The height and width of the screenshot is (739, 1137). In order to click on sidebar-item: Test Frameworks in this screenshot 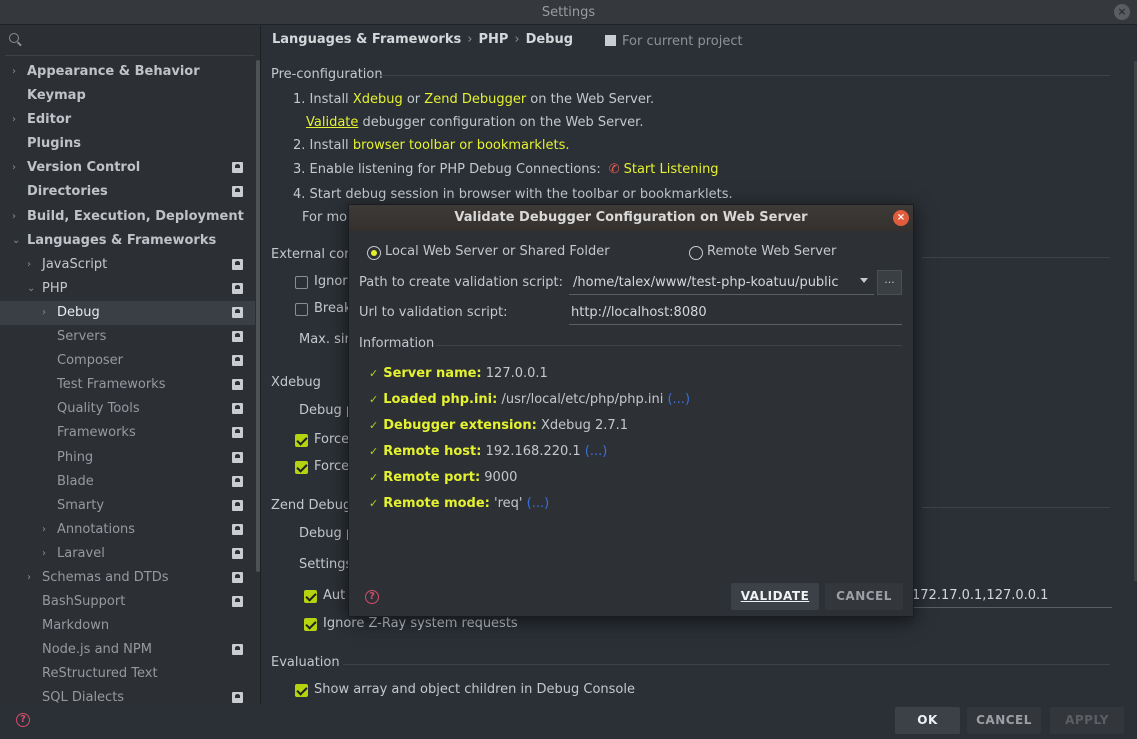, I will do `click(127, 385)`.